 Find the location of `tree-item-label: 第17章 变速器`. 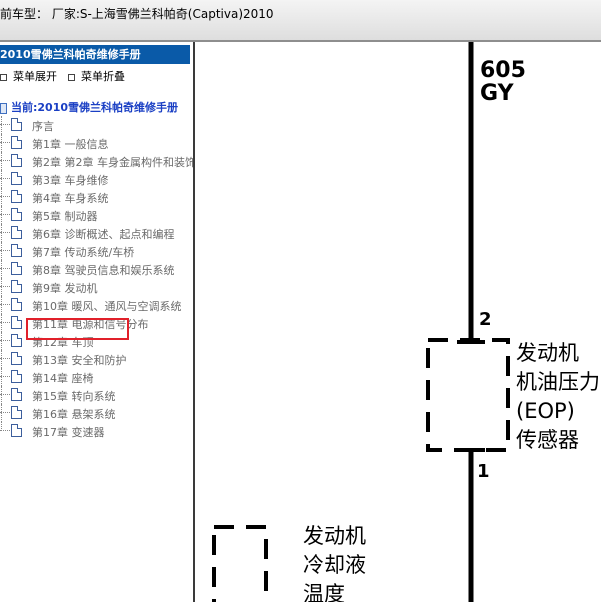

tree-item-label: 第17章 变速器 is located at coordinates (68, 432).